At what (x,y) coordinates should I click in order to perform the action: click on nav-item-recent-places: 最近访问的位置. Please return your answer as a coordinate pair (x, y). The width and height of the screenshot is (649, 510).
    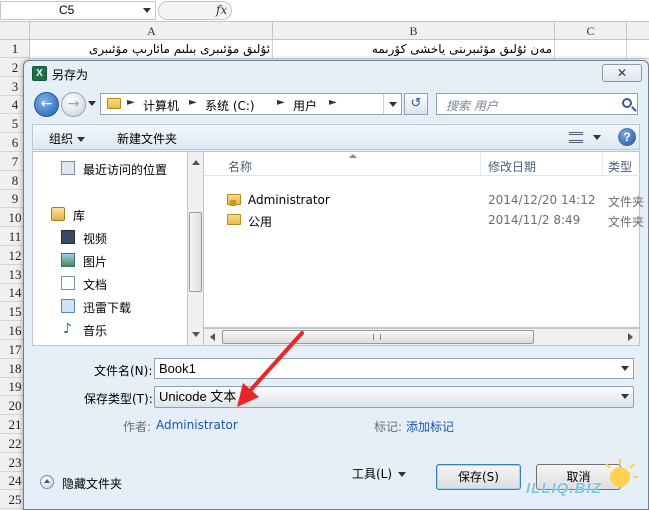
    Looking at the image, I should click on (103, 168).